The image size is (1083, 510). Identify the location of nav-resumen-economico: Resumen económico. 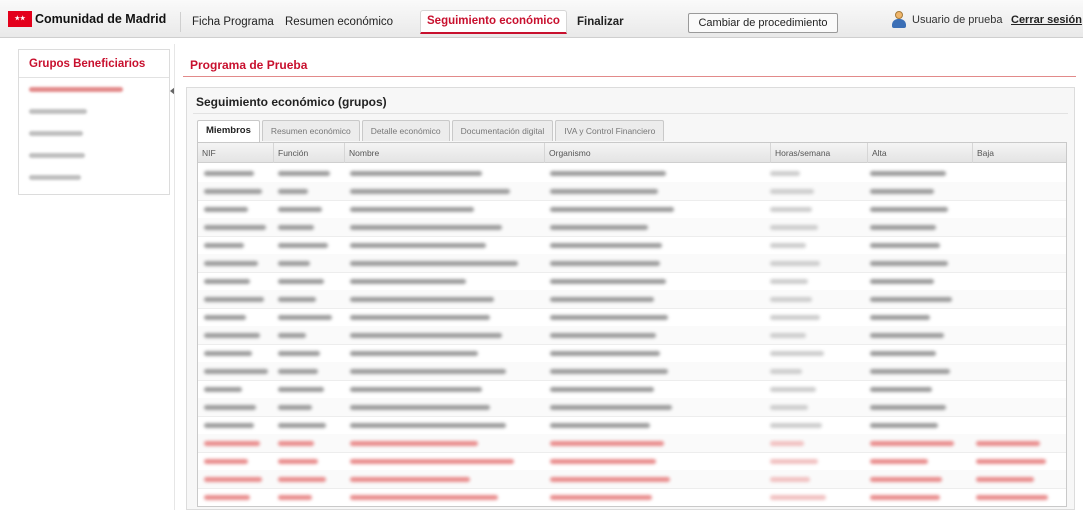
(339, 22).